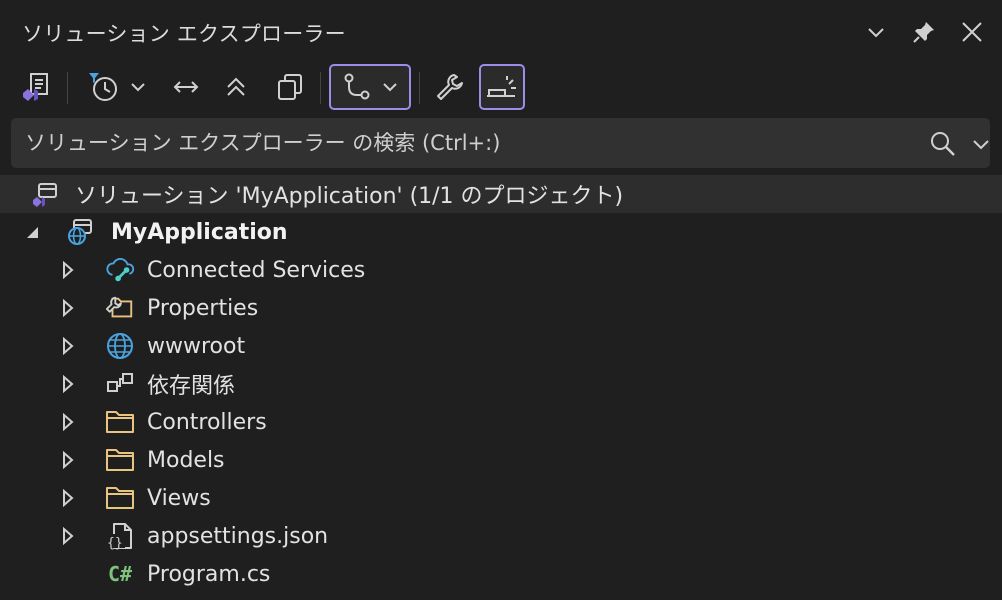 The height and width of the screenshot is (600, 1002). I want to click on csharp-file-icon: C#, so click(120, 574).